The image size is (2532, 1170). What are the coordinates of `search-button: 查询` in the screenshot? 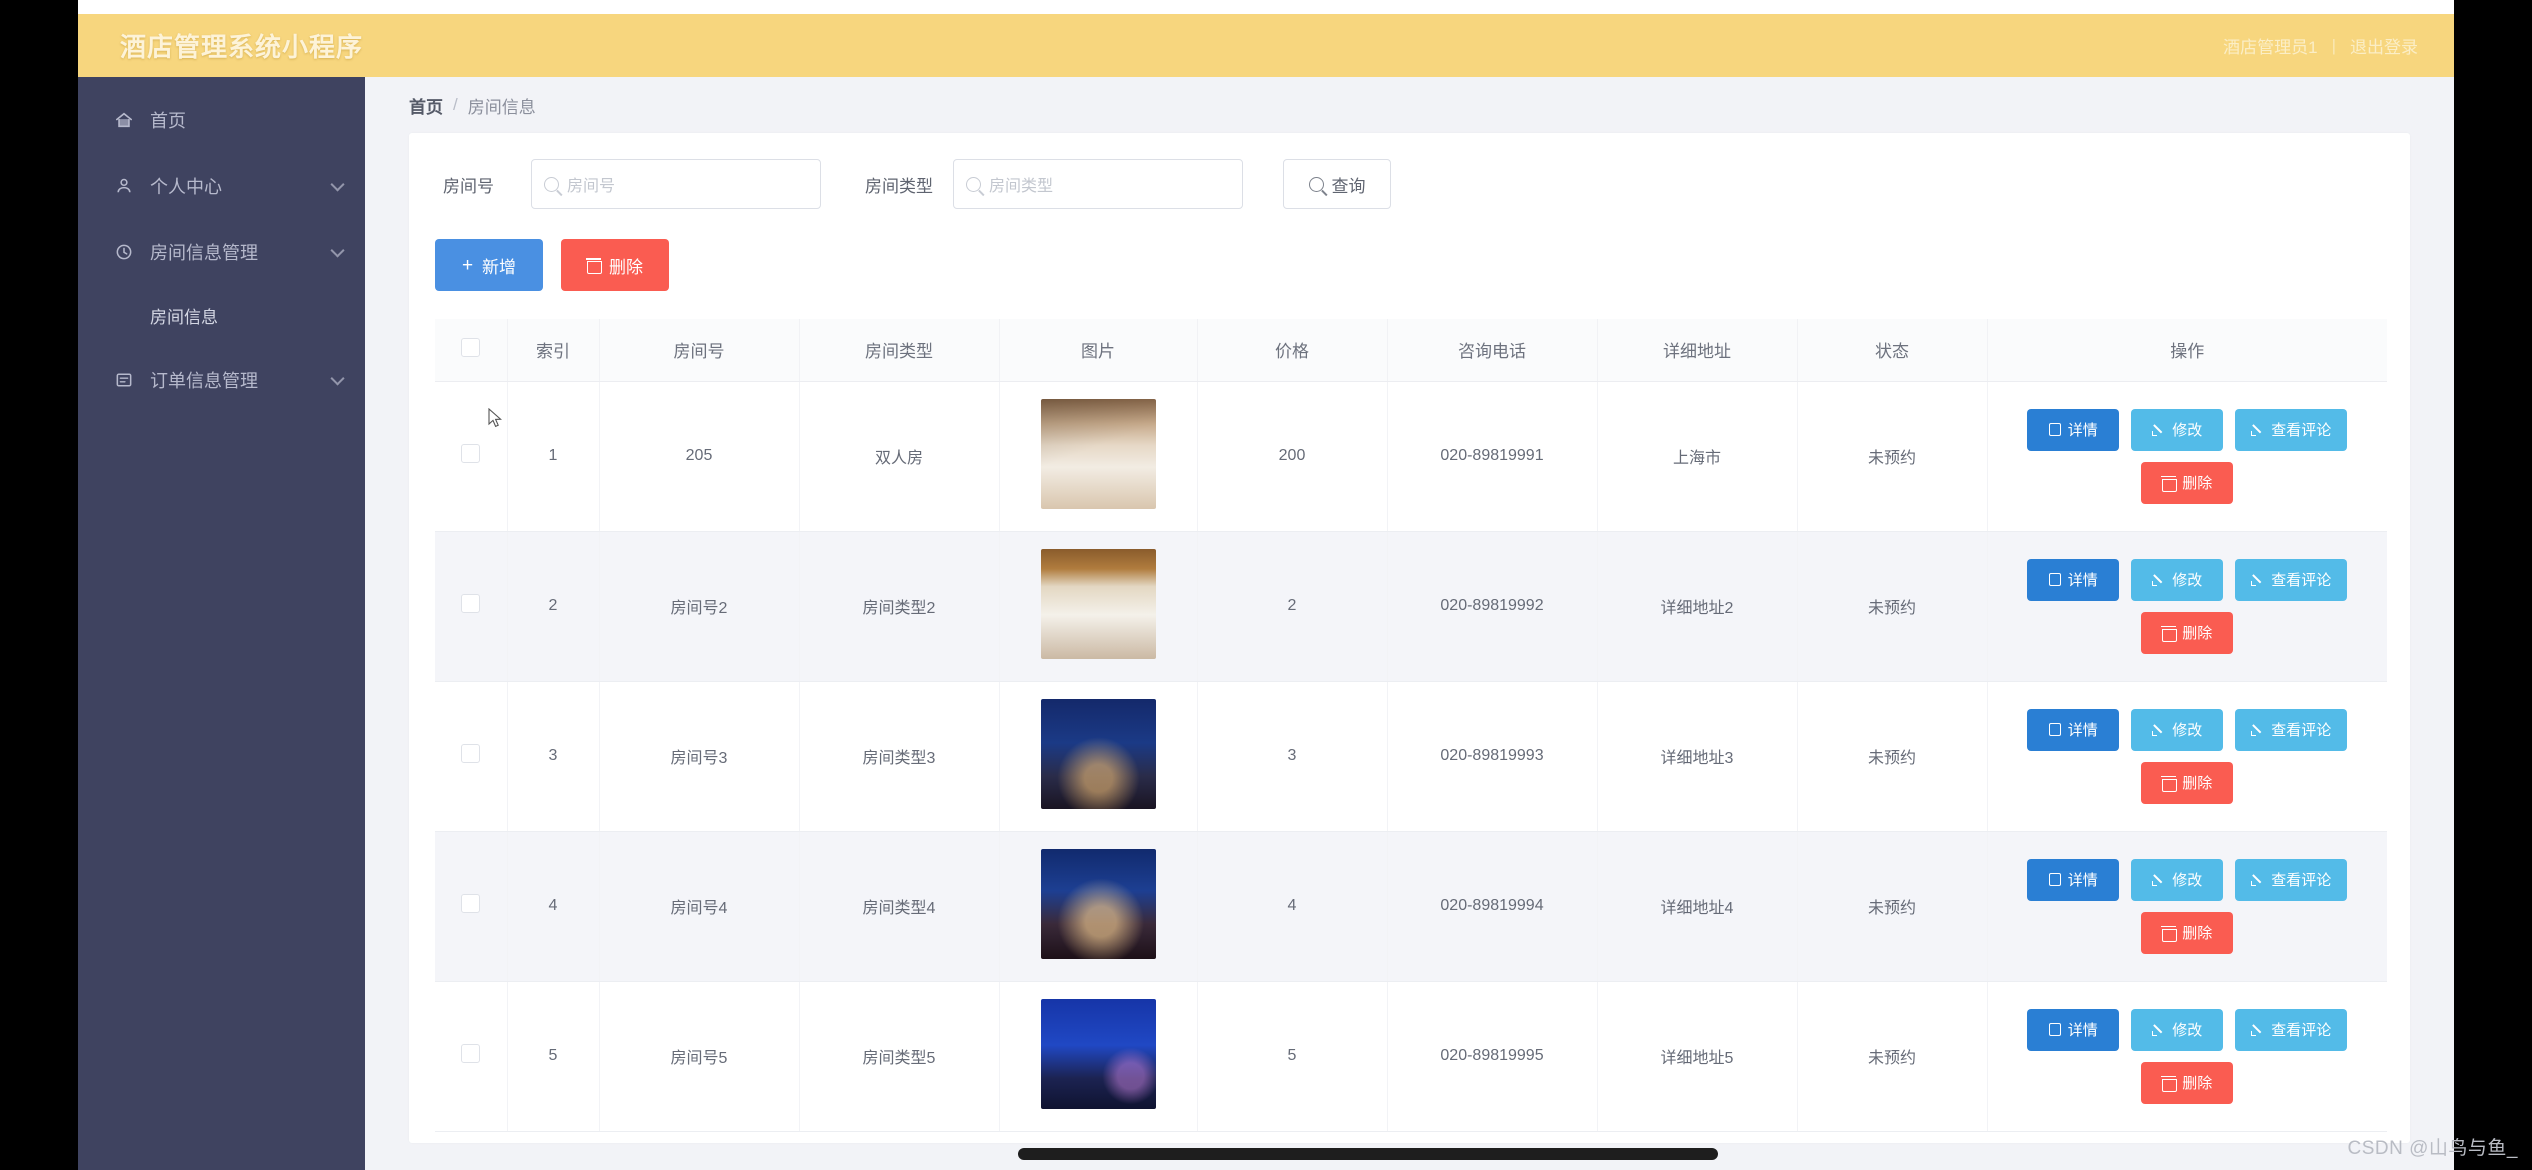 It's located at (1337, 184).